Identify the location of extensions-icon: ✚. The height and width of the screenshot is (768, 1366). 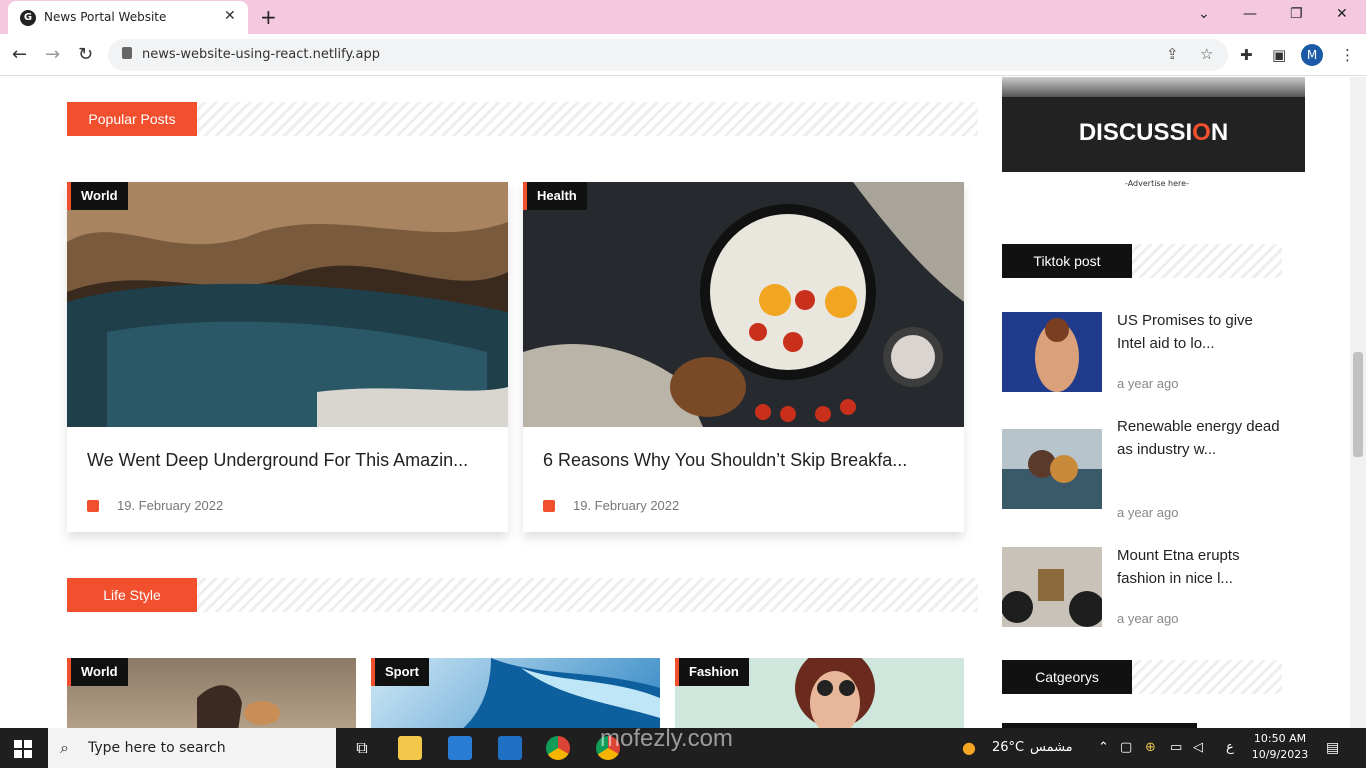
(1246, 55).